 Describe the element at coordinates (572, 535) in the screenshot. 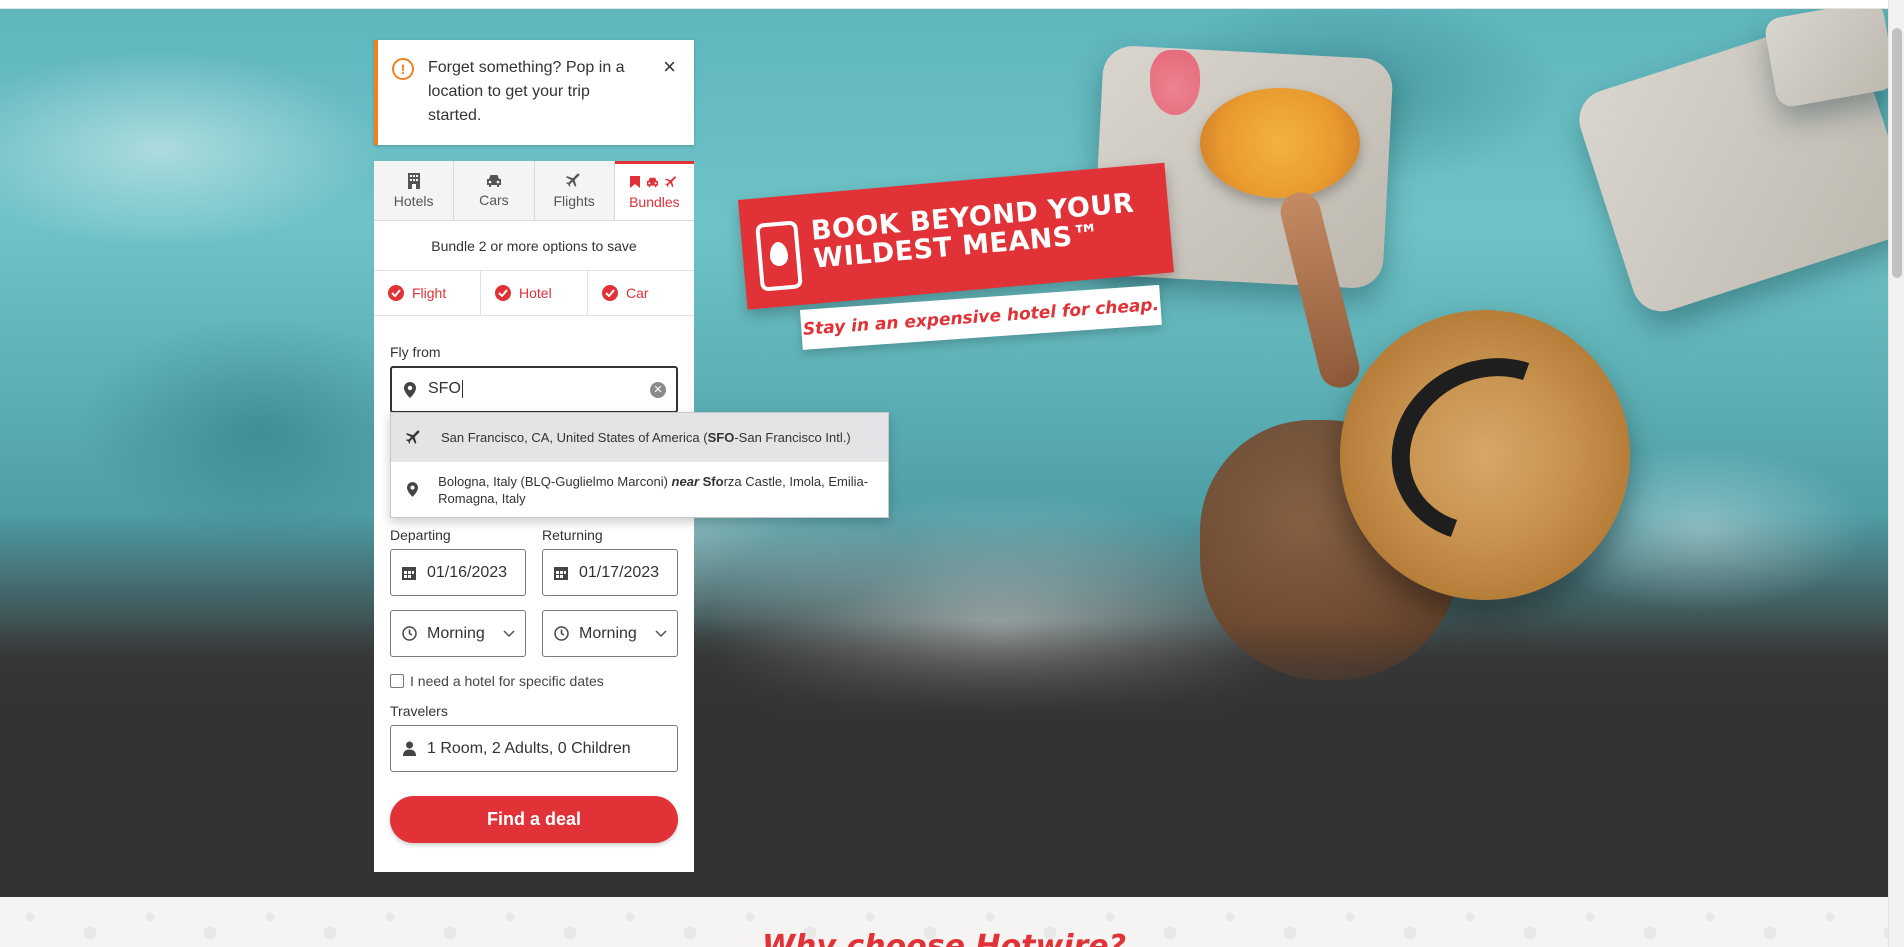

I see `returning-label: Returning` at that location.